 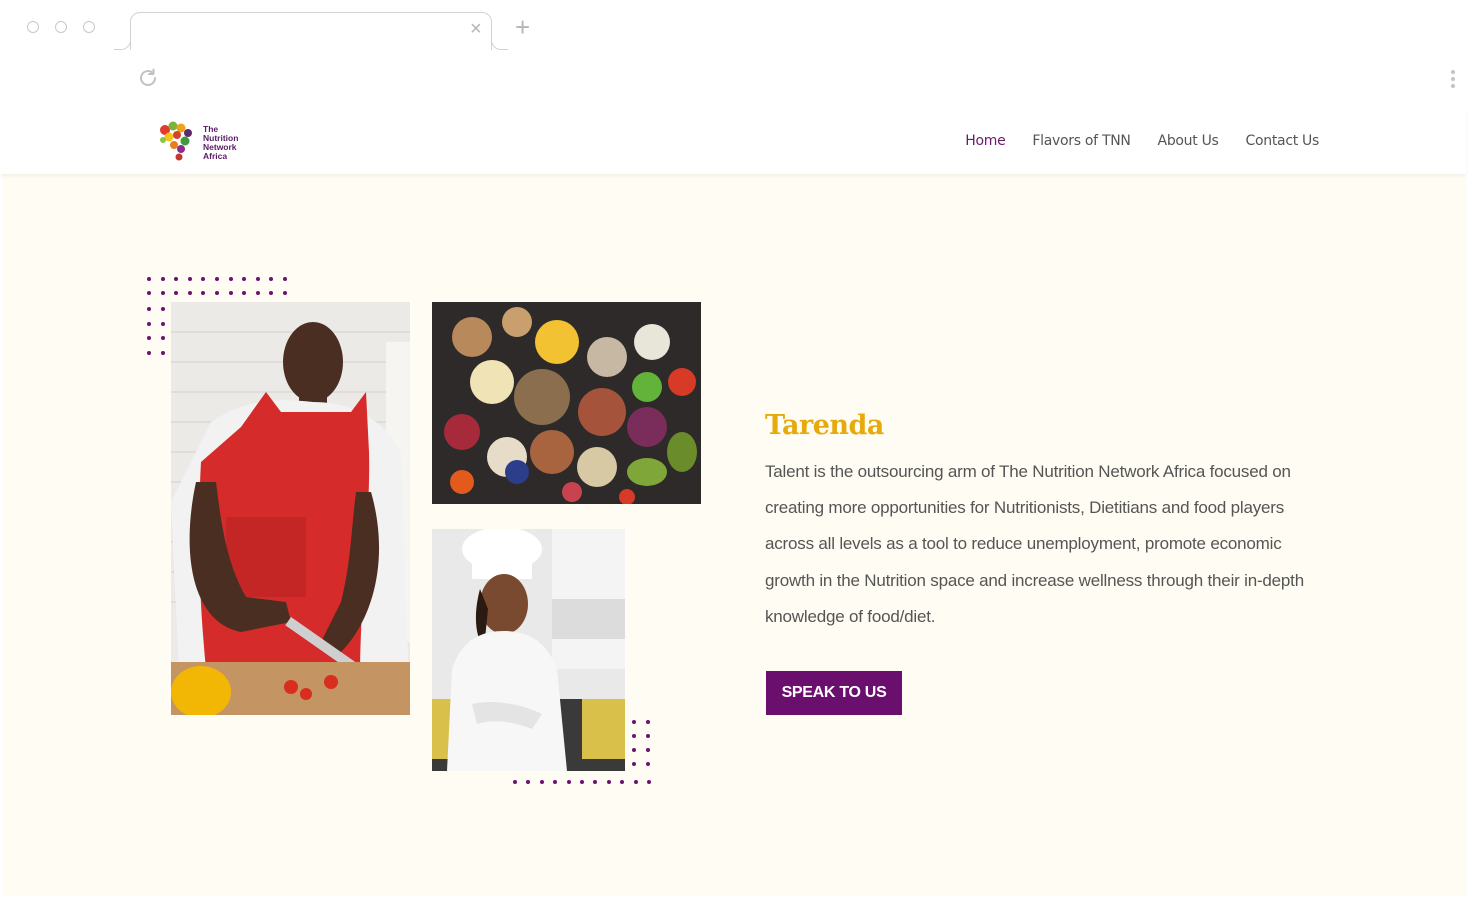 I want to click on dot-pattern-bottom, so click(x=582, y=782).